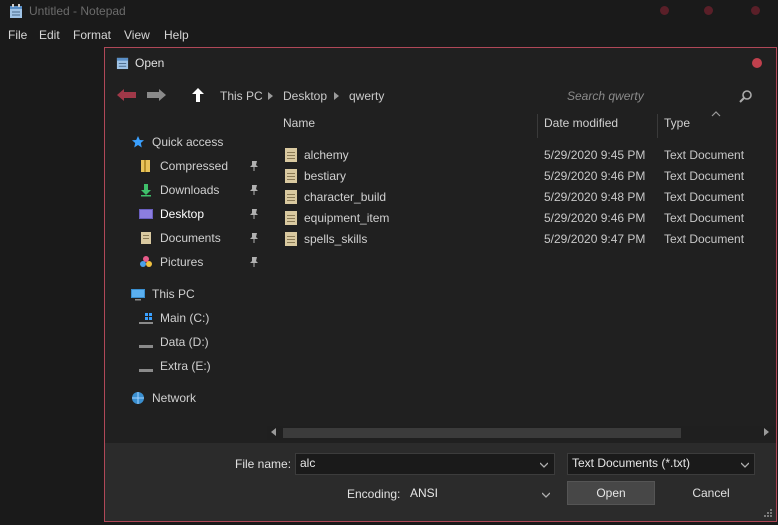 The height and width of the screenshot is (525, 778). What do you see at coordinates (746, 96) in the screenshot?
I see `search-icon` at bounding box center [746, 96].